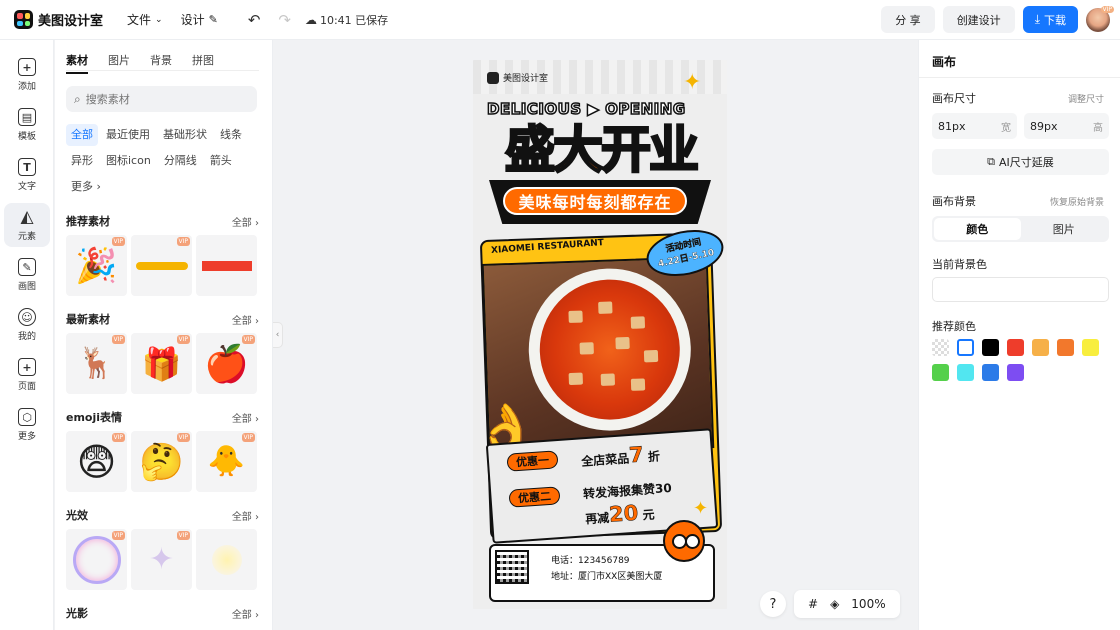 The width and height of the screenshot is (1120, 630). I want to click on deal1-tag: 优惠一, so click(532, 461).